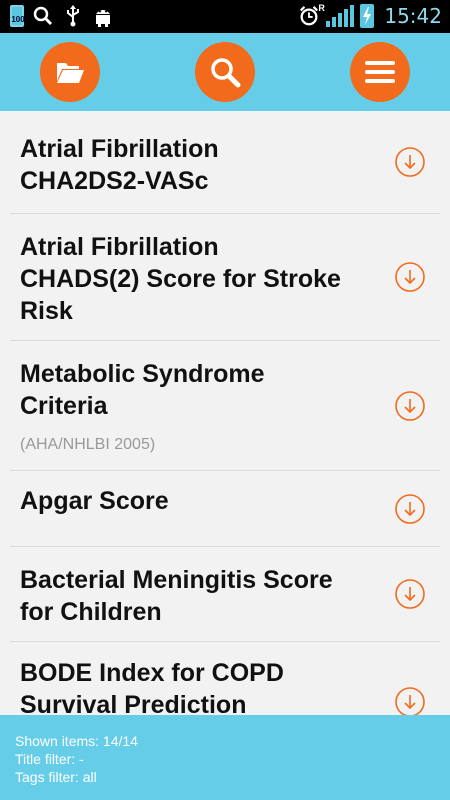 This screenshot has width=450, height=800. I want to click on item-title: BODE Index for COPD Survival Prediction, so click(152, 687).